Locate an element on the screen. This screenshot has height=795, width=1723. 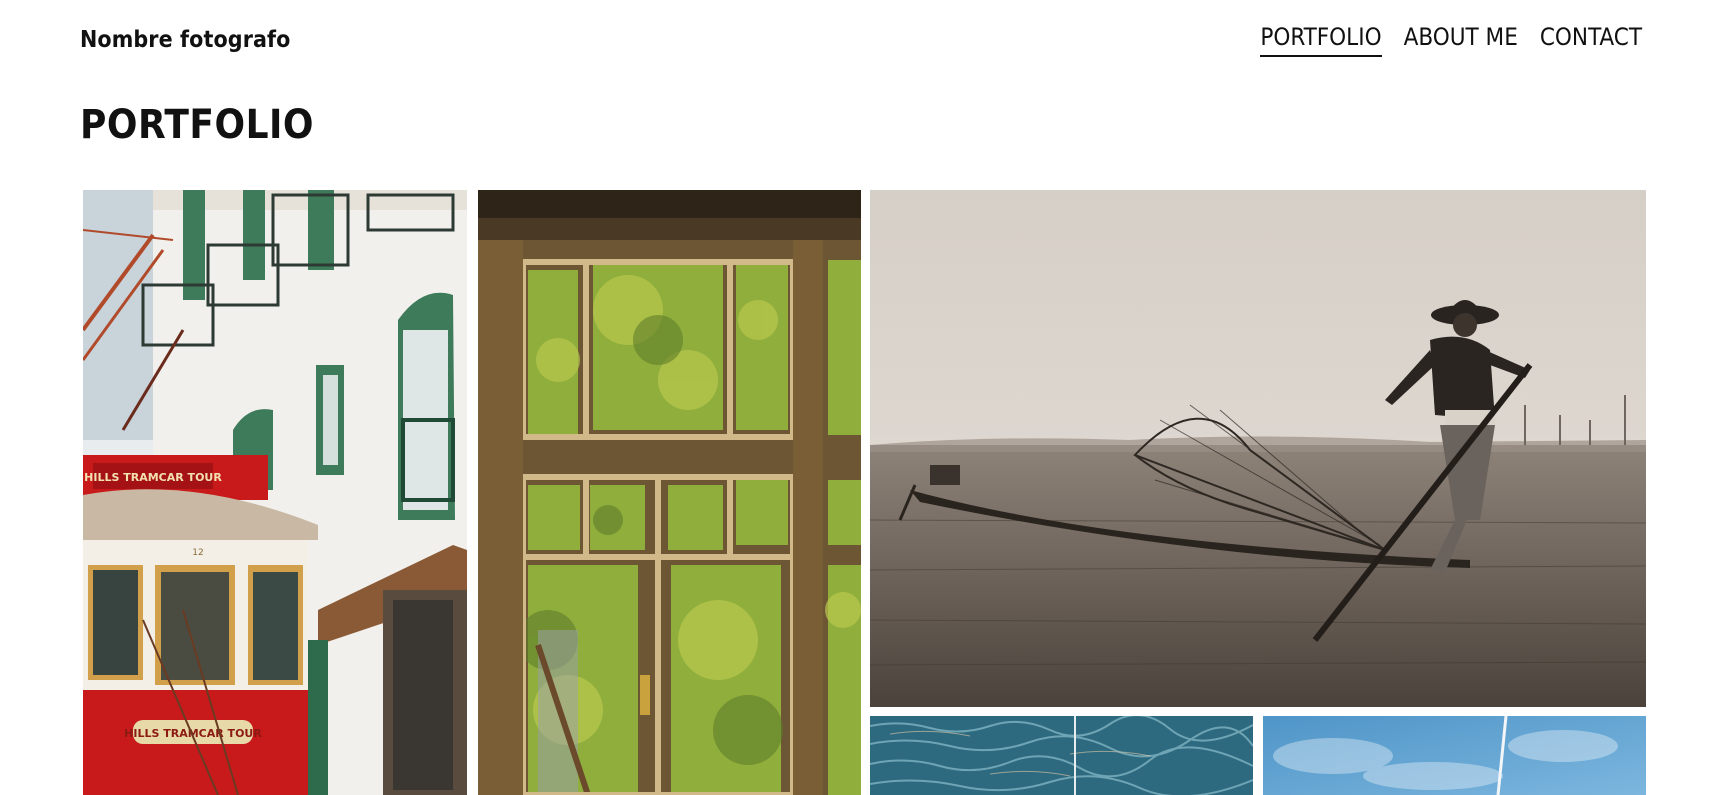
page-title: PORTFOLIO is located at coordinates (197, 125).